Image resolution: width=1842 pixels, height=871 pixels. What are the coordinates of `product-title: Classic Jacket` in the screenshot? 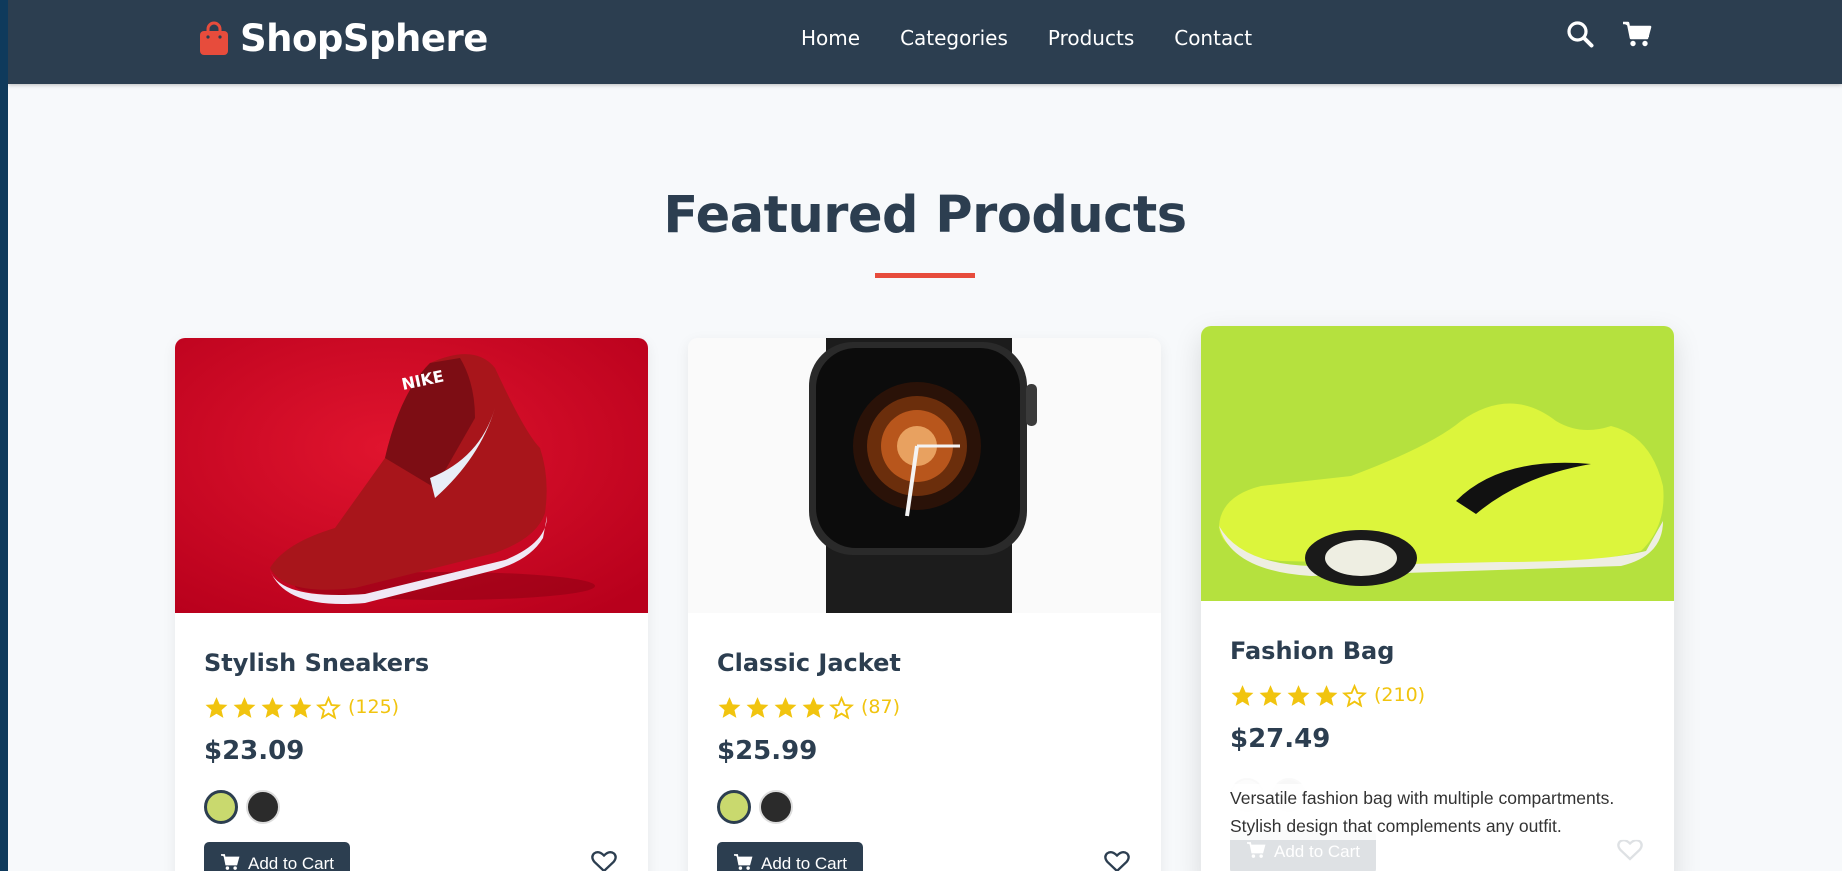 It's located at (924, 664).